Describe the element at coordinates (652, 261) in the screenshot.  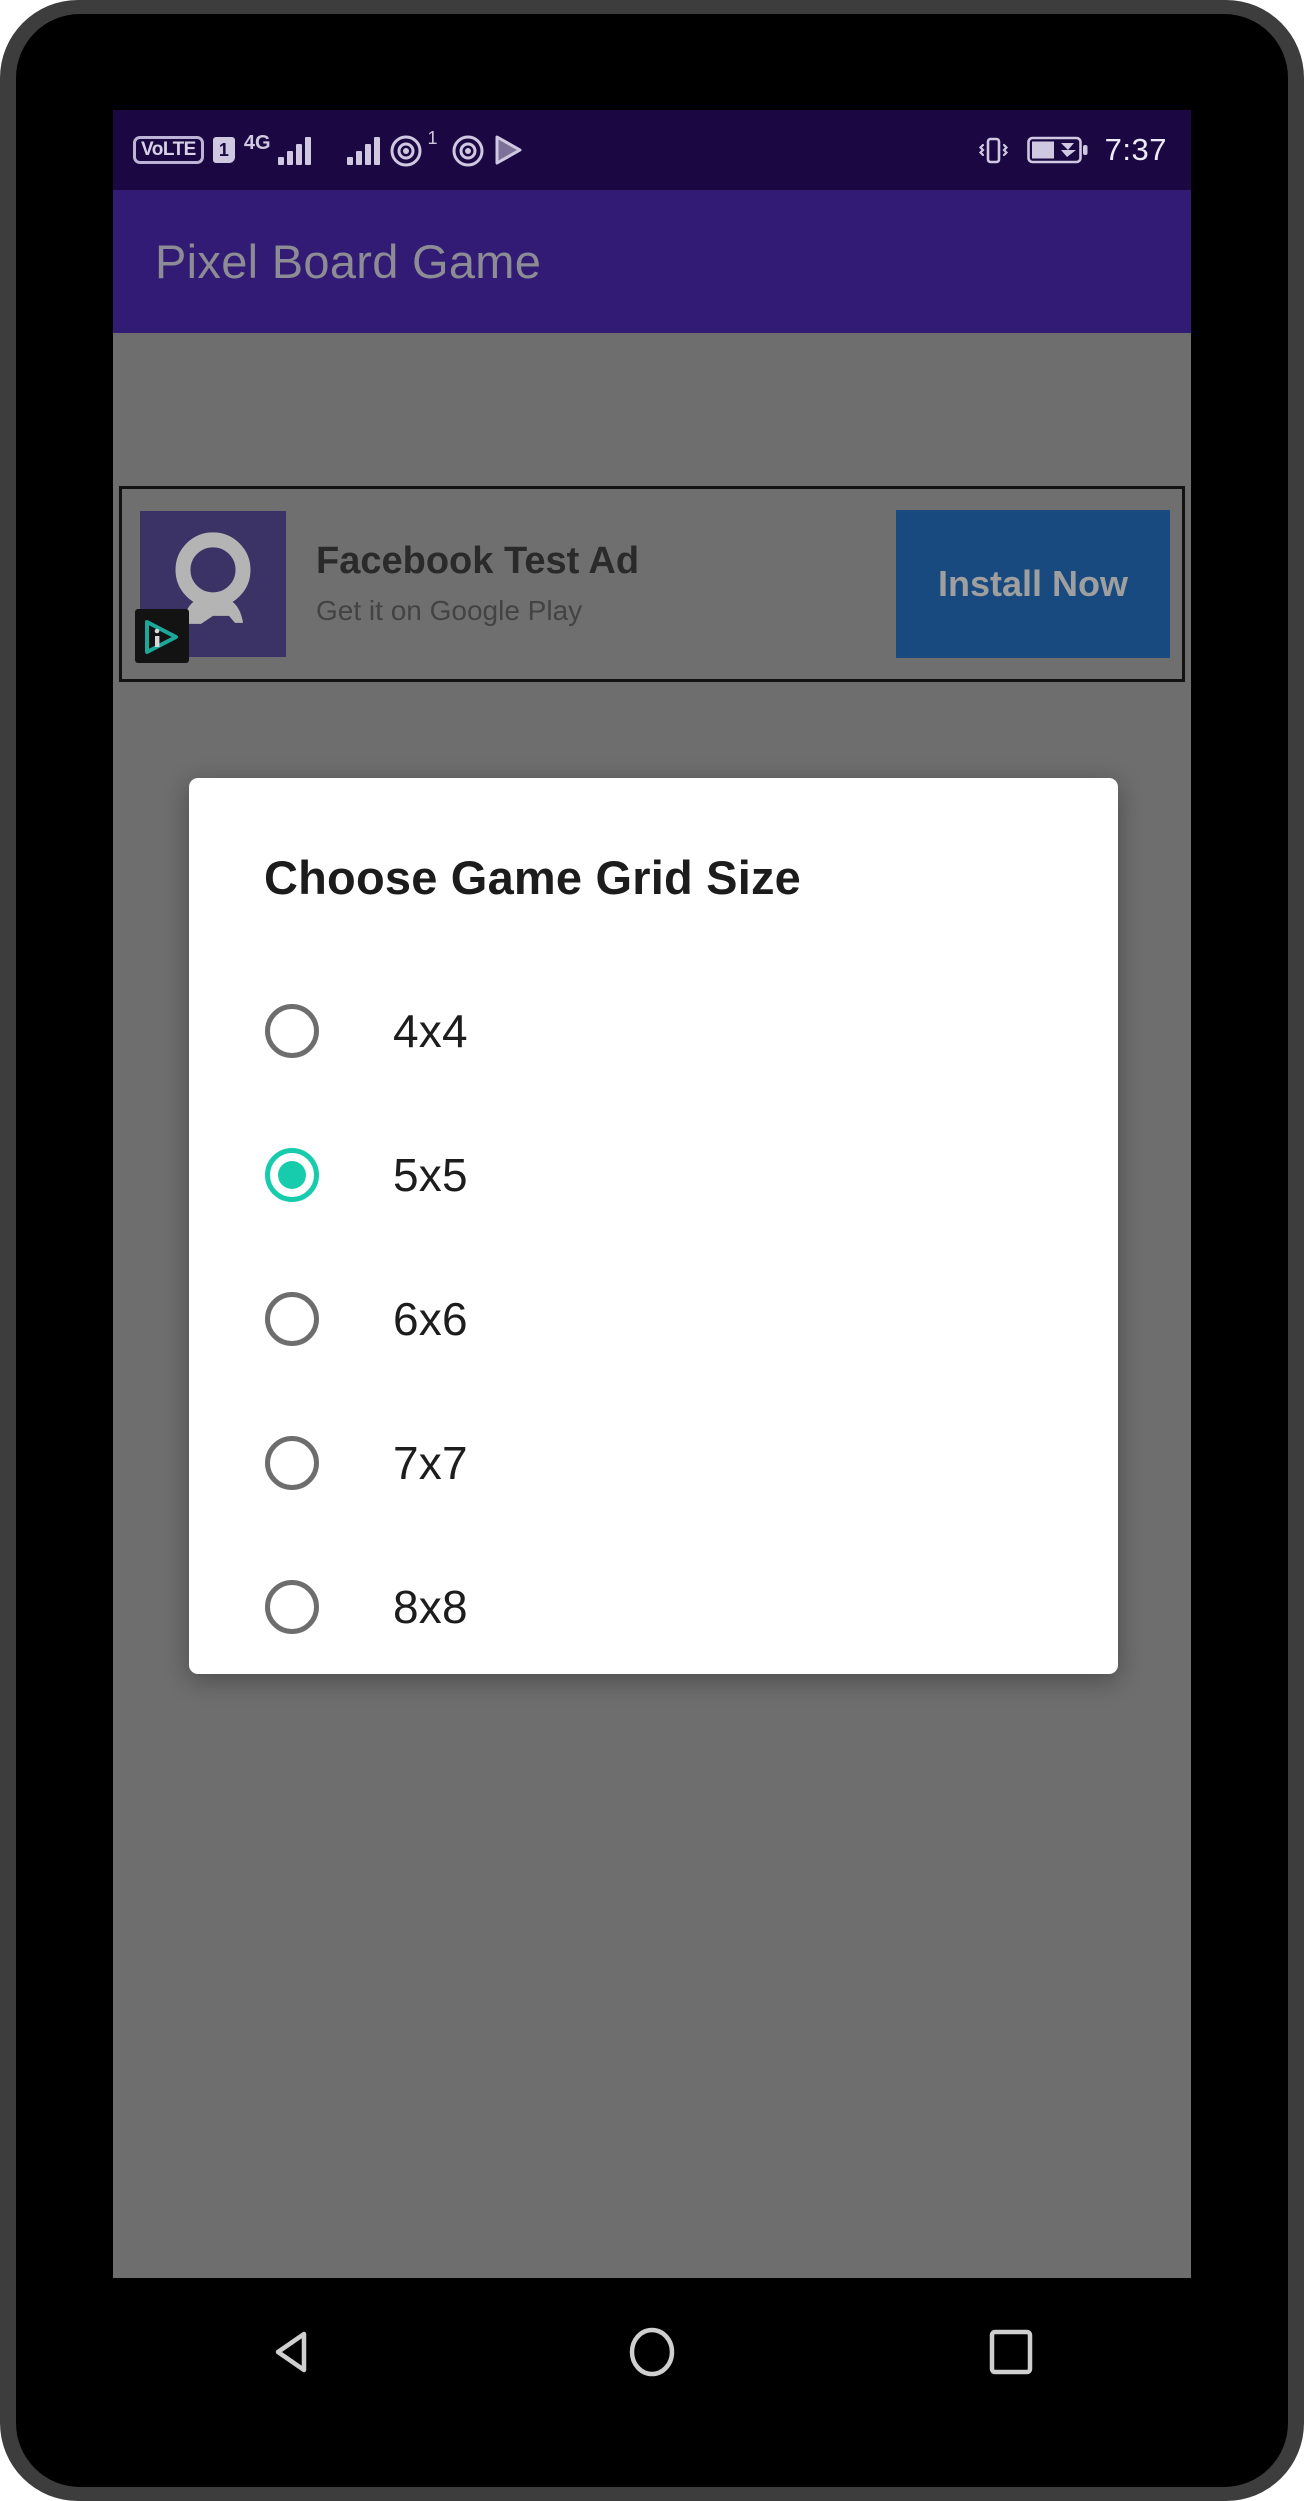
I see `app-bar: Pixel Board Game` at that location.